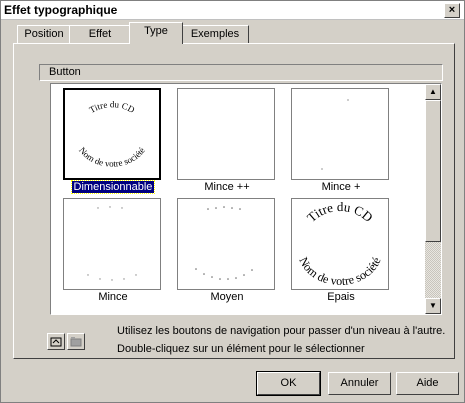 The width and height of the screenshot is (465, 403). I want to click on scroll-up-button: ▲, so click(433, 92).